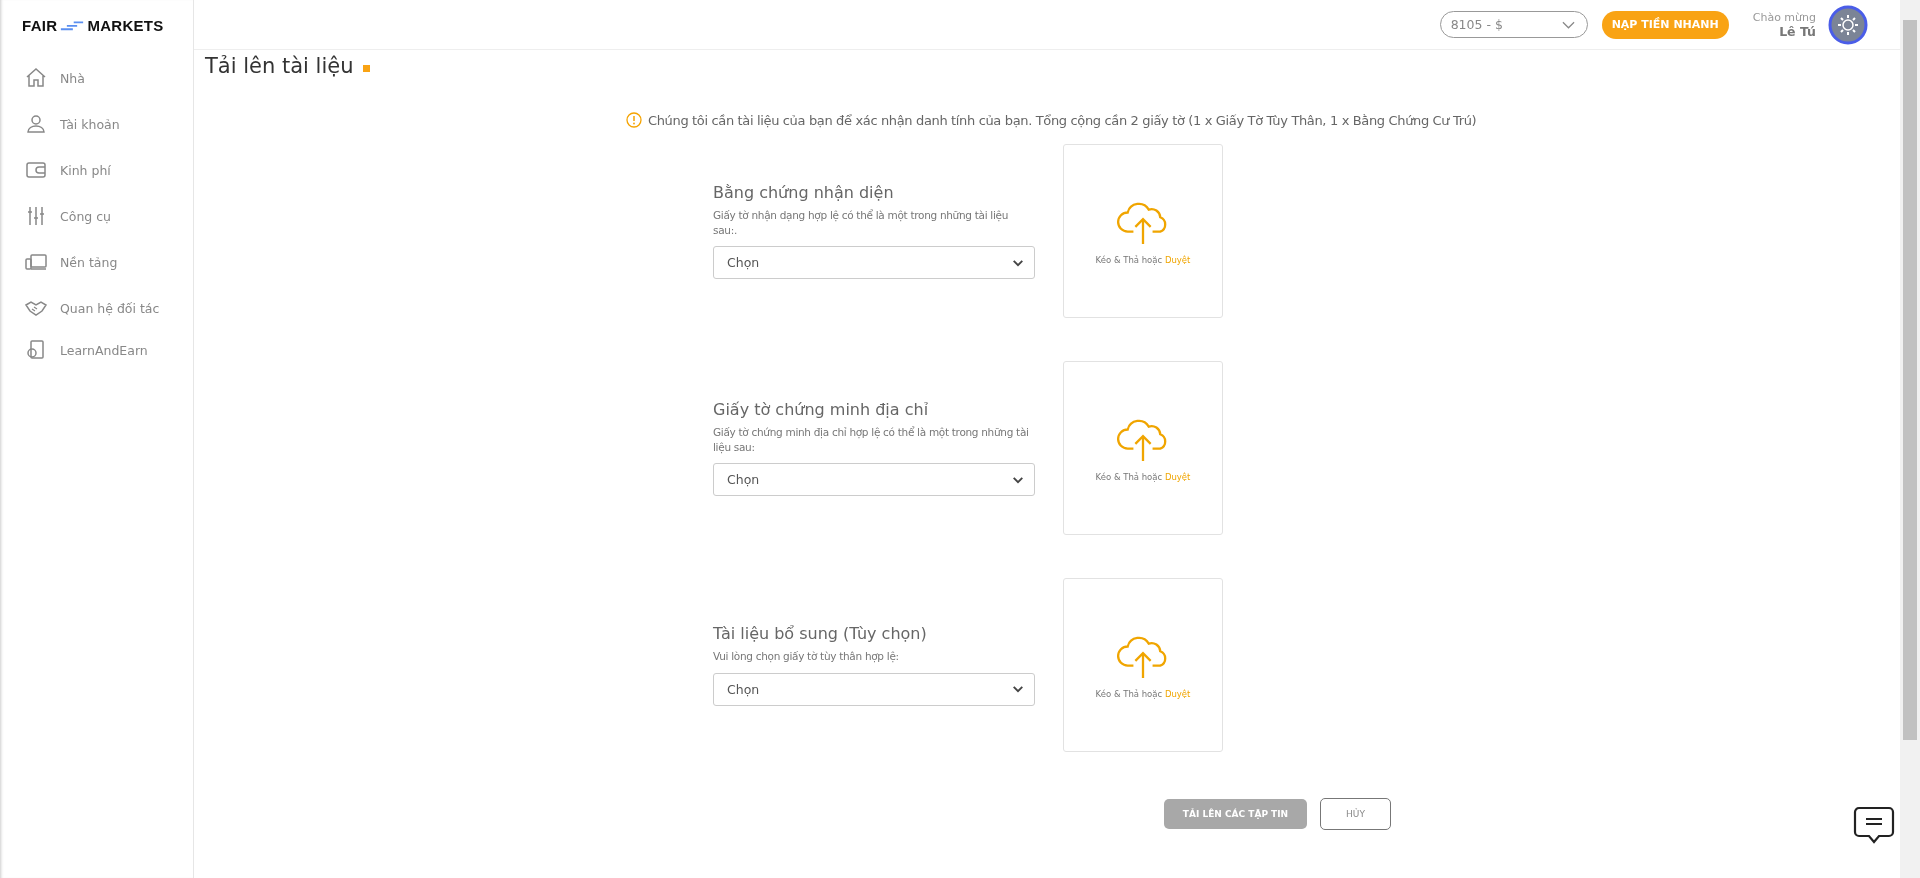 This screenshot has height=878, width=1920. I want to click on greeting-text: Chào mừng, so click(1784, 17).